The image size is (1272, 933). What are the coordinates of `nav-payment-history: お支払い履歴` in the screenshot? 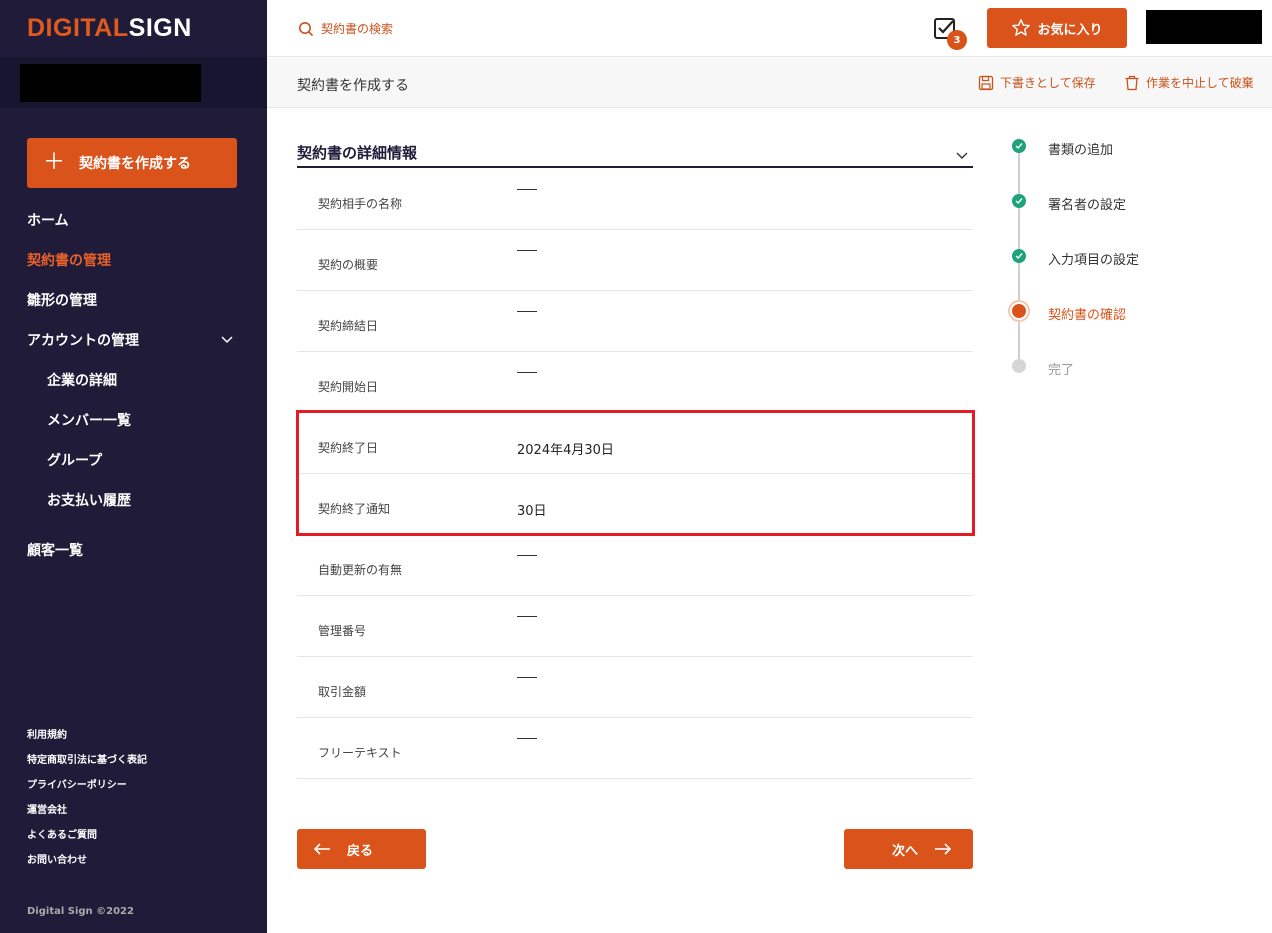 It's located at (89, 500).